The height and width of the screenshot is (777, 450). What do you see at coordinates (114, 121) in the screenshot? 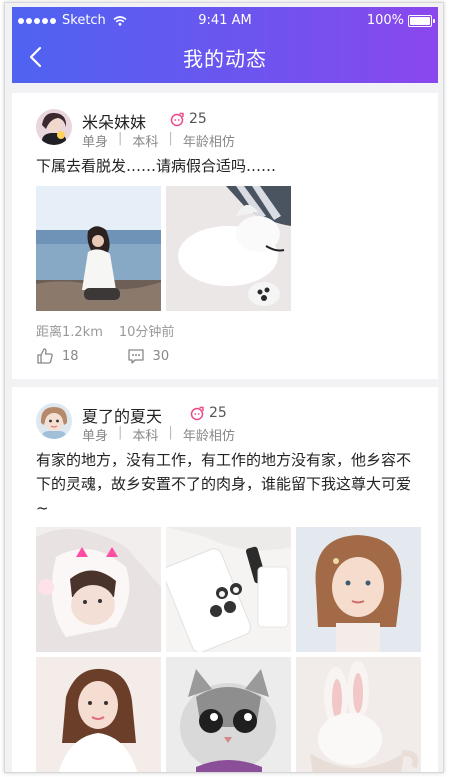
I see `user-name: 米朵妹妹` at bounding box center [114, 121].